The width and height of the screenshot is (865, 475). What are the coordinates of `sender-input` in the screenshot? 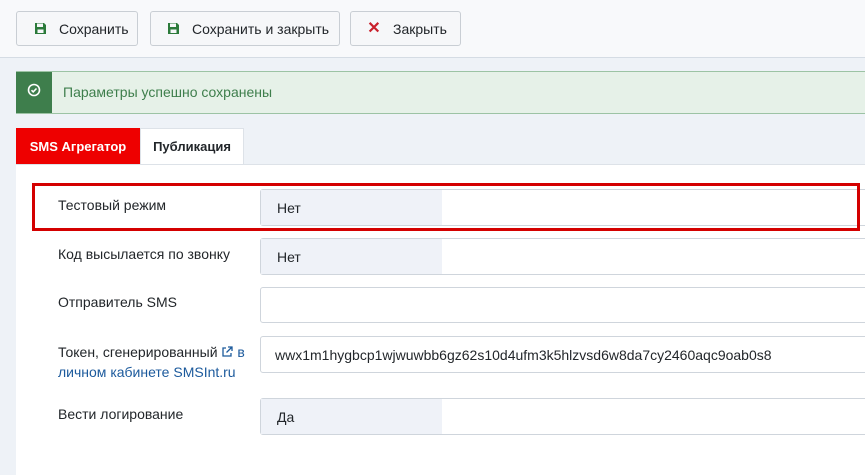 It's located at (562, 305).